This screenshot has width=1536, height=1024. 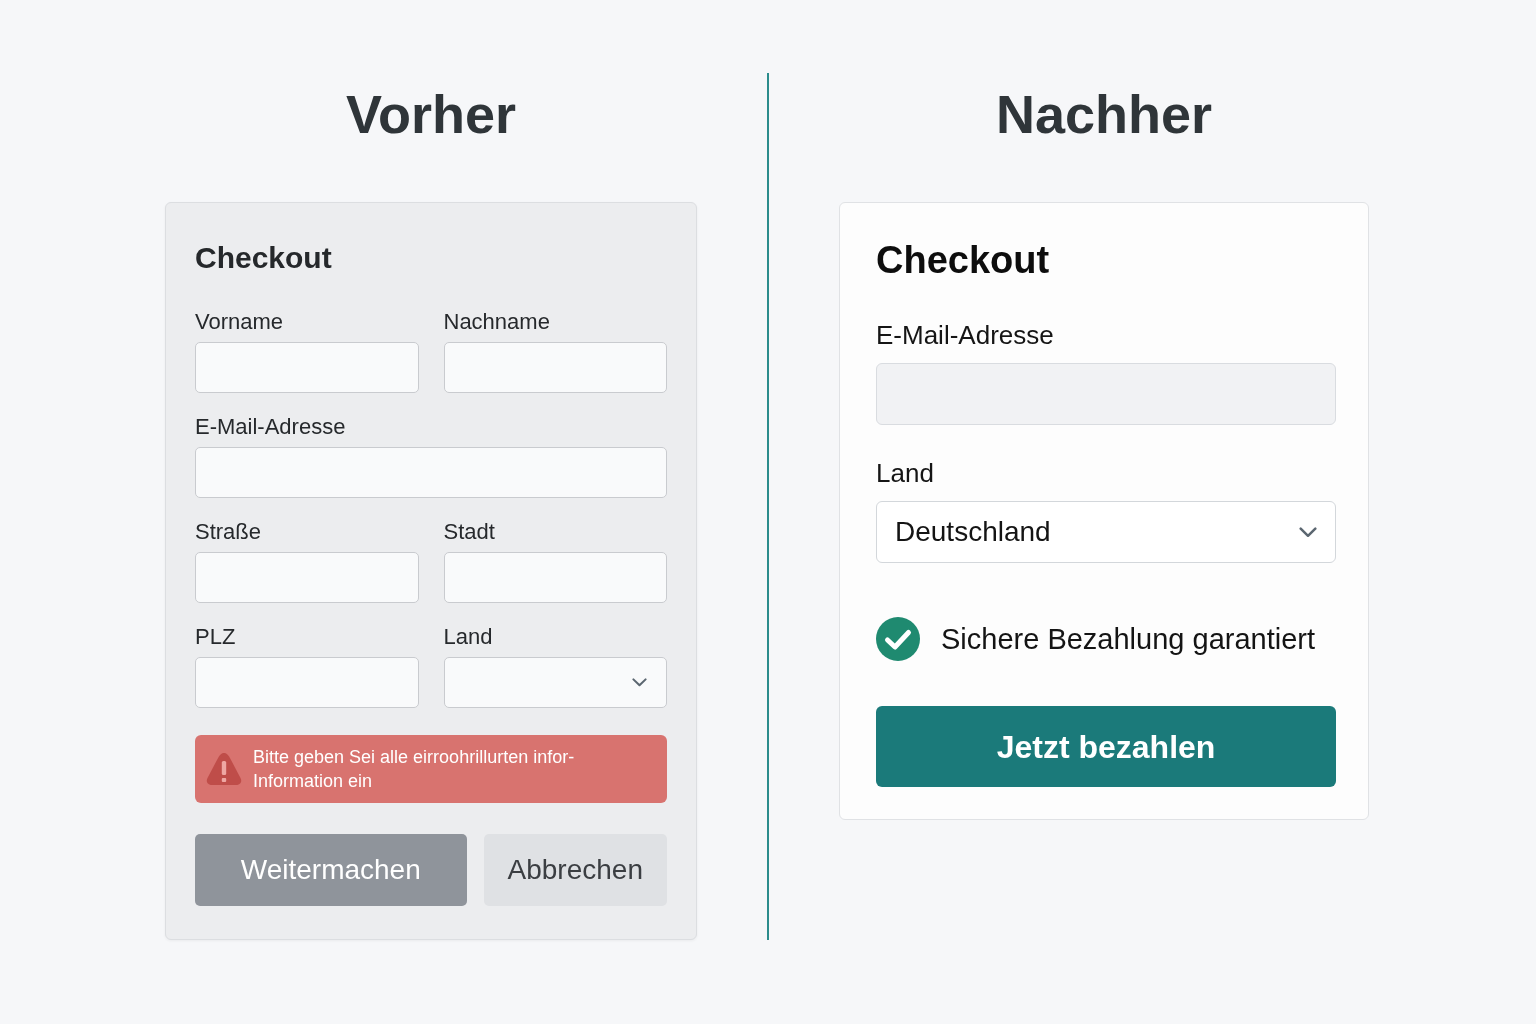 I want to click on section-heading: Nachher, so click(x=1104, y=114).